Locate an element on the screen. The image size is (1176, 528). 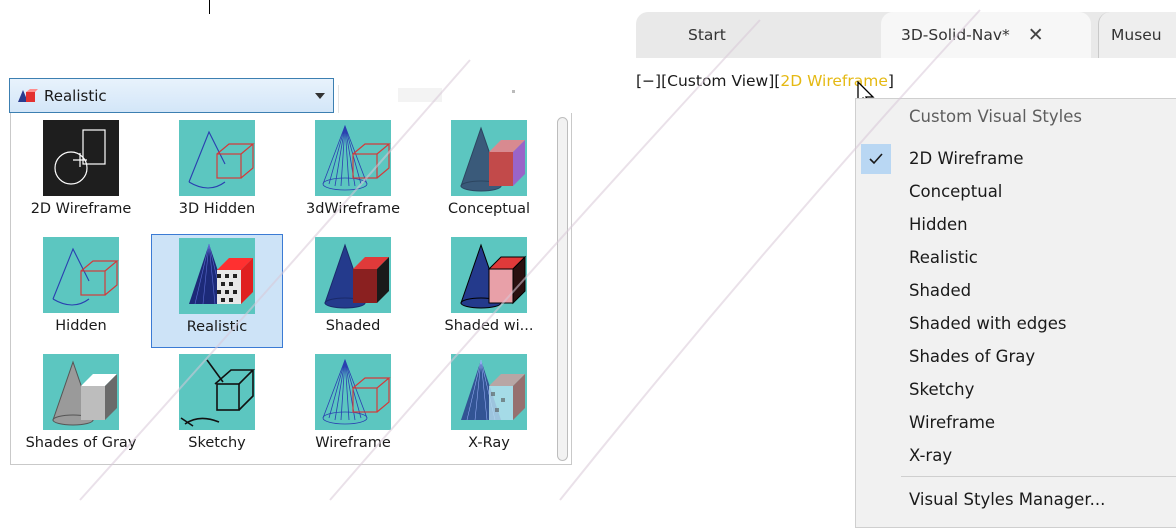
menu-item-label: Shades of Gray is located at coordinates (972, 356).